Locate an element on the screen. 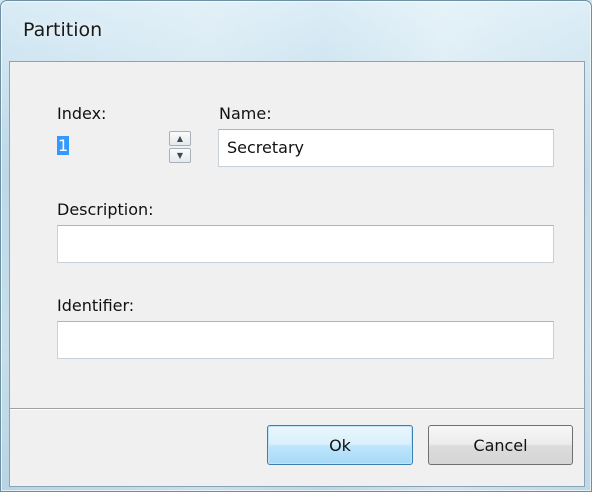 The image size is (592, 492). spin-down-arrow-icon: ▼ is located at coordinates (180, 155).